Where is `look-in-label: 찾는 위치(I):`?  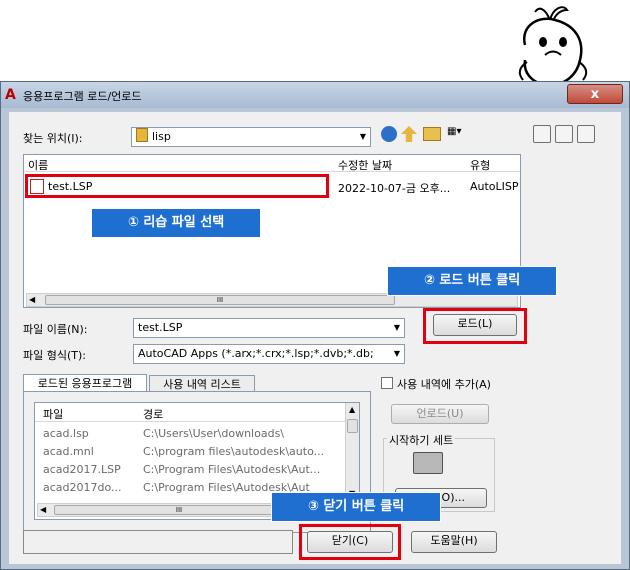
look-in-label: 찾는 위치(I): is located at coordinates (53, 138).